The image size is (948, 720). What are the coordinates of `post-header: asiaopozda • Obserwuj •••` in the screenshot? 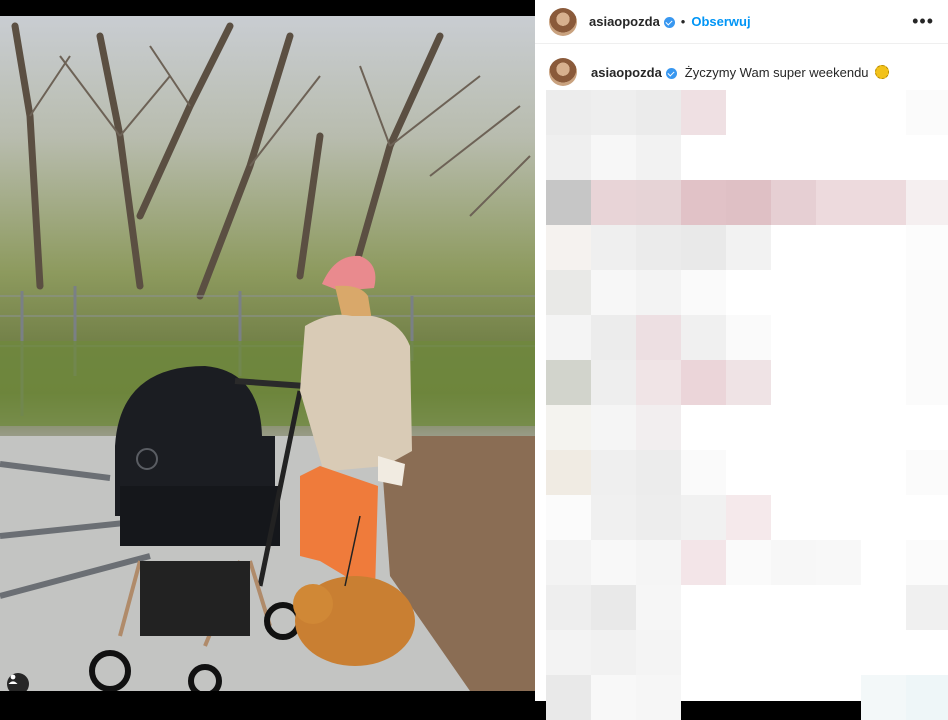 It's located at (741, 22).